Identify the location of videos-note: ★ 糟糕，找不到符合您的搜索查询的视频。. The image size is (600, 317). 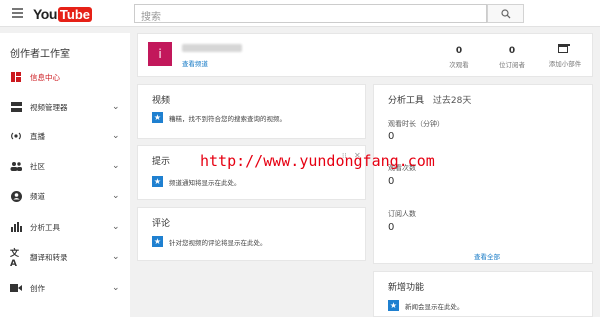
(219, 117).